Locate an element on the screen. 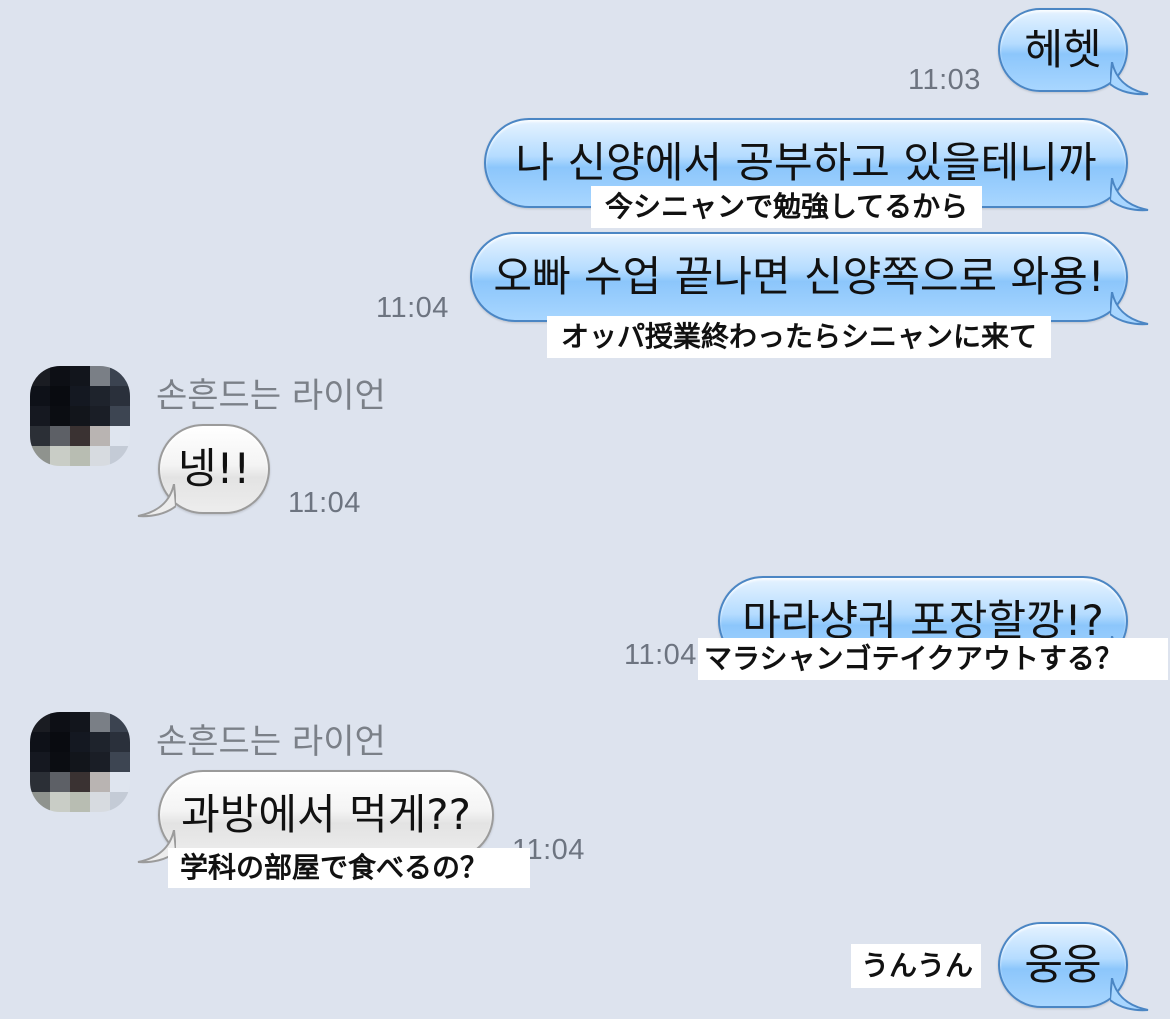 This screenshot has width=1170, height=1019. my-message-bubble: 헤헷 is located at coordinates (1073, 52).